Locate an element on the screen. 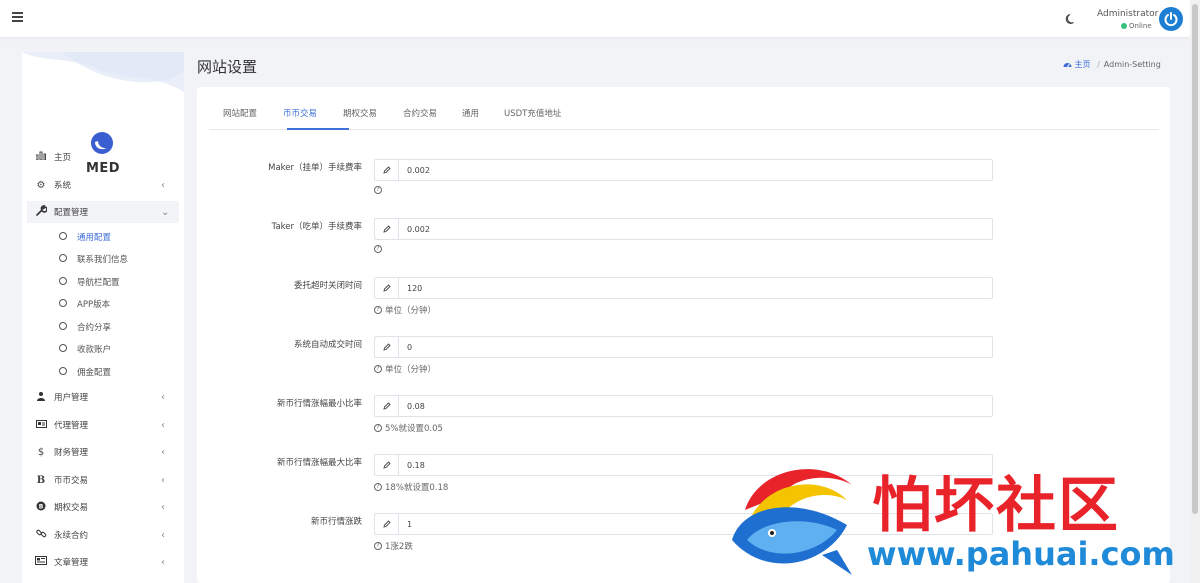  field-label: Maker（挂单）手续费率 is located at coordinates (315, 168).